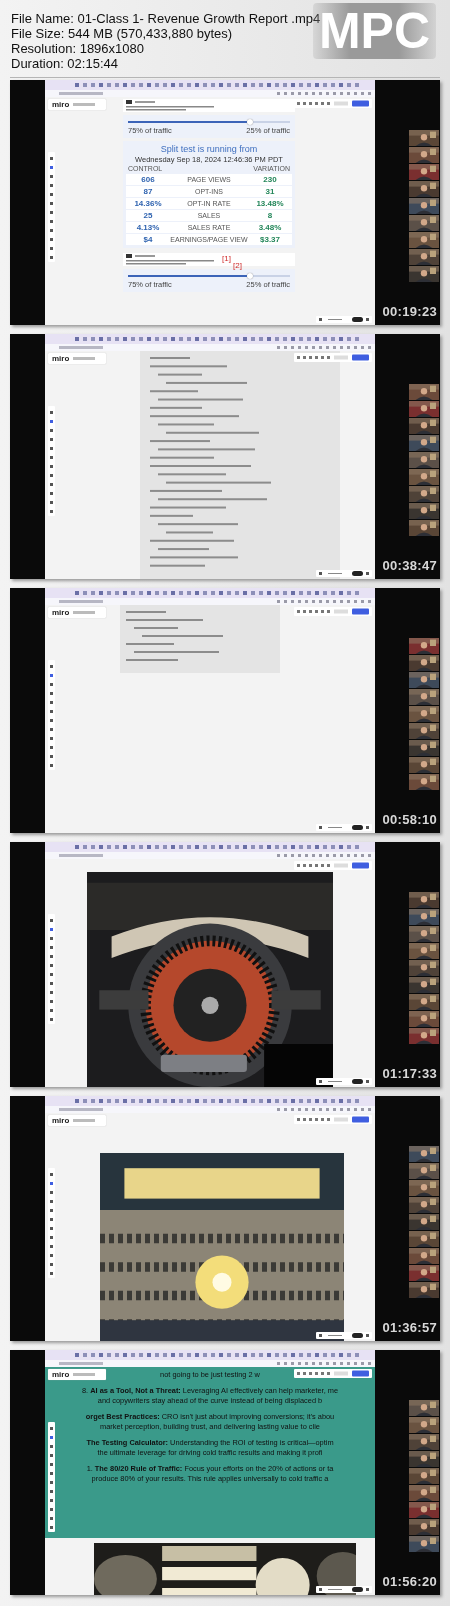  What do you see at coordinates (409, 311) in the screenshot?
I see `video-timestamp: 00:19:23` at bounding box center [409, 311].